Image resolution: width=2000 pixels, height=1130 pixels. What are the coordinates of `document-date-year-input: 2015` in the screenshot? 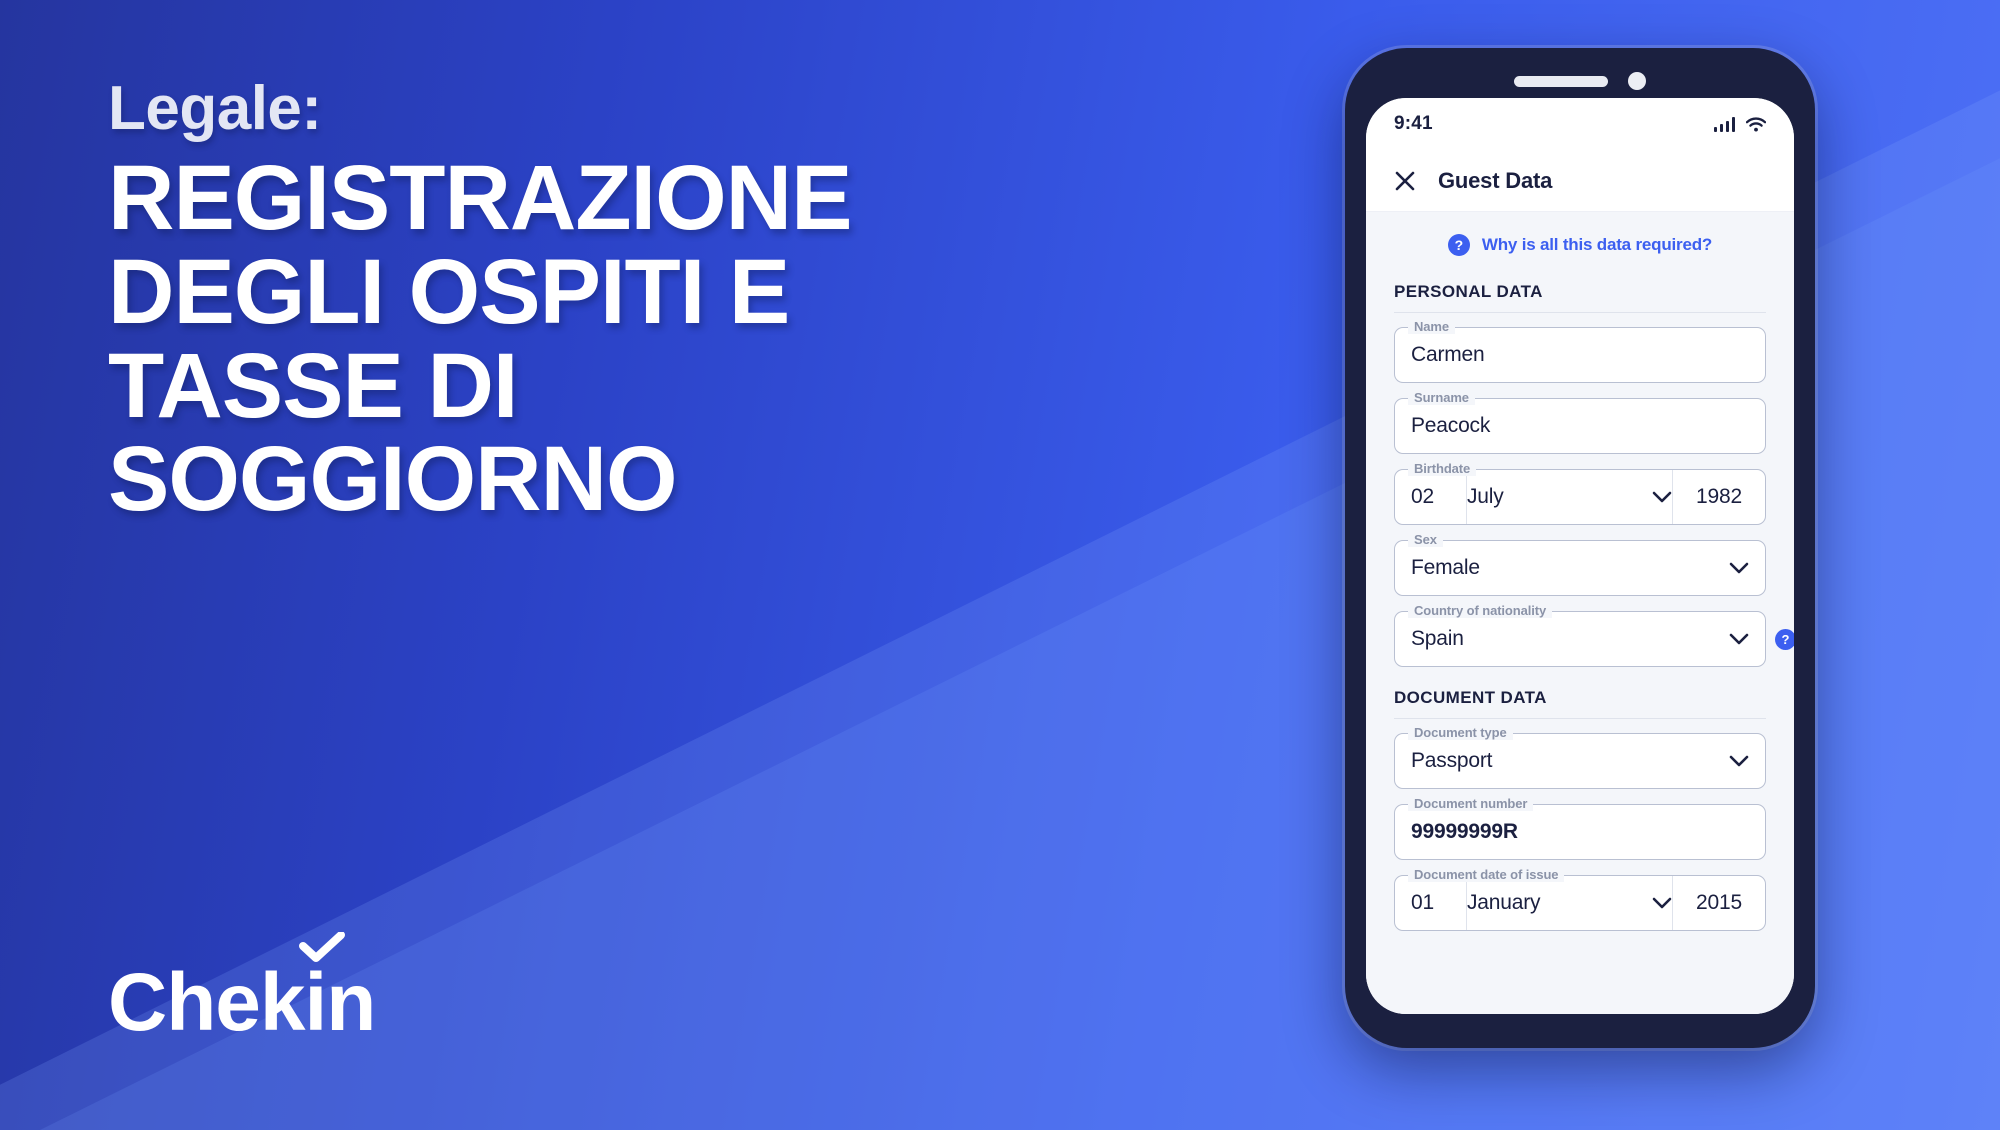 It's located at (1719, 903).